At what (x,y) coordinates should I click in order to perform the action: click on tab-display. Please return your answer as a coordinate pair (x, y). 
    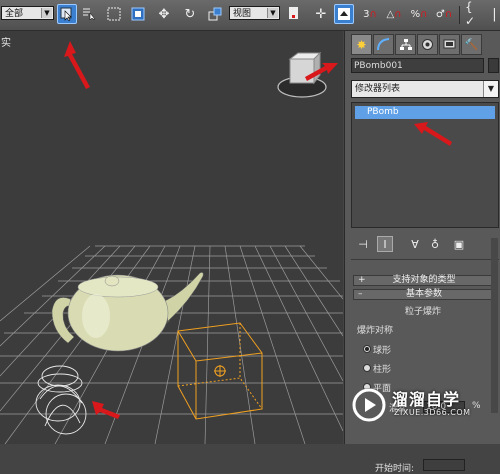
    Looking at the image, I should click on (449, 44).